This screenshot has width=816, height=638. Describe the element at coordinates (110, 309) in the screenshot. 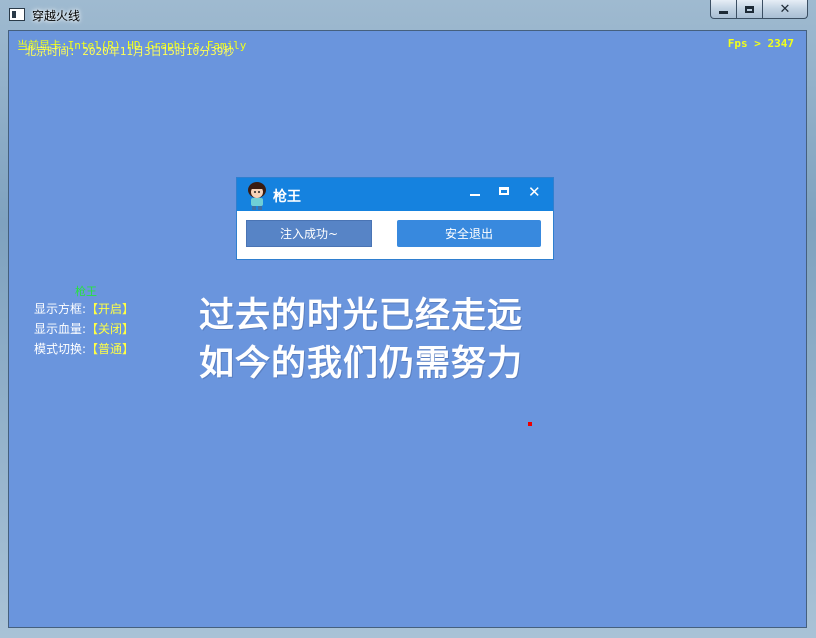

I see `menu-item-value: 【开启】` at that location.